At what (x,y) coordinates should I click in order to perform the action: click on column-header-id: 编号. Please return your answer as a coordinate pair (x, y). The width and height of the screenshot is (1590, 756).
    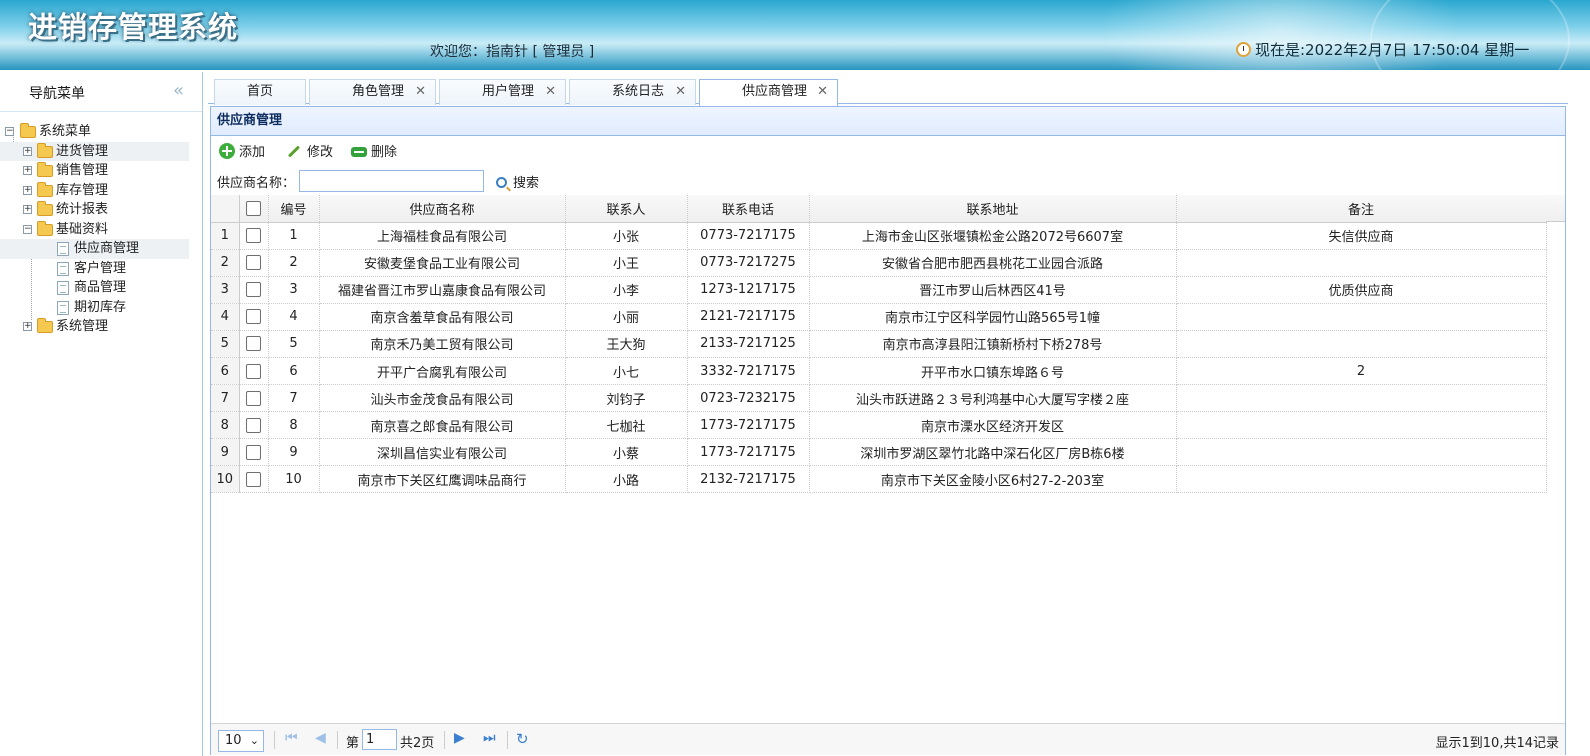
    Looking at the image, I should click on (294, 209).